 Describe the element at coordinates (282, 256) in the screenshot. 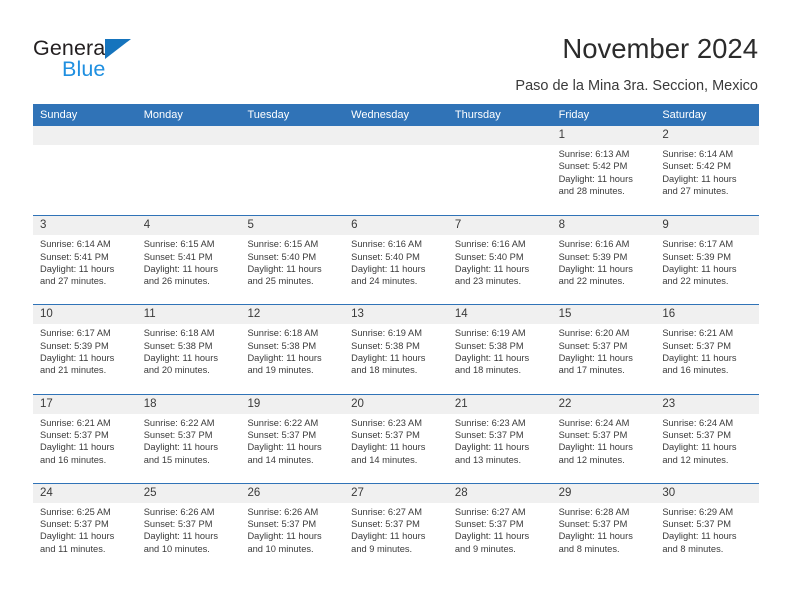

I see `sunset-time: Sunset: 5:40 PM` at that location.